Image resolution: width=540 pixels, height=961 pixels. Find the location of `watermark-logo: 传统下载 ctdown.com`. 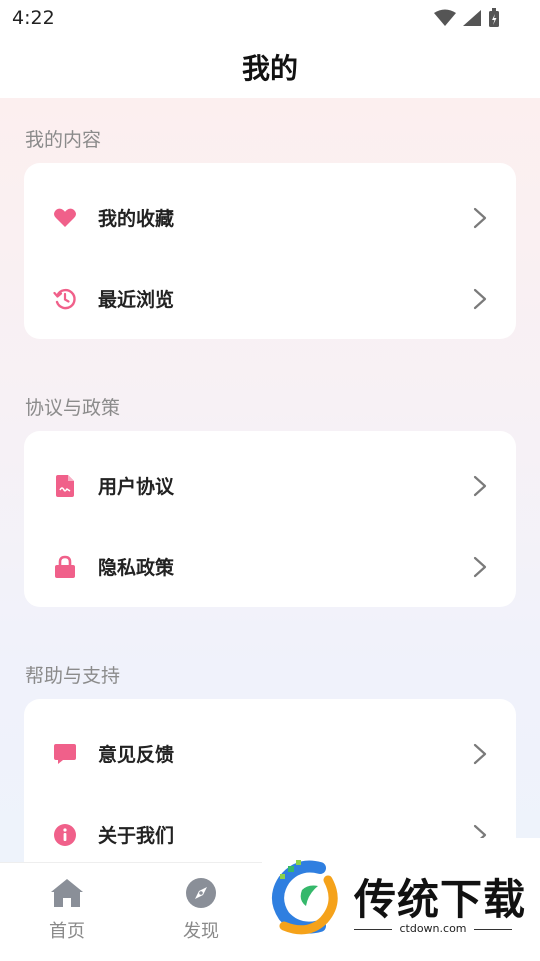

watermark-logo: 传统下载 ctdown.com is located at coordinates (401, 899).